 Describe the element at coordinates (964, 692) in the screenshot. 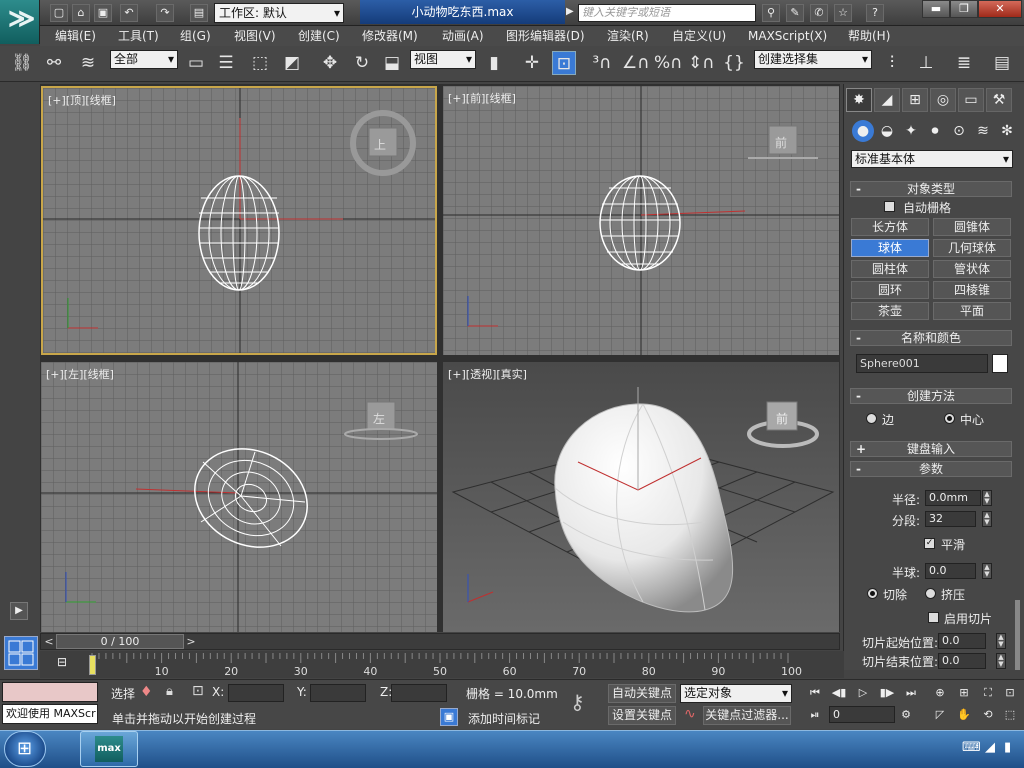

I see `zoom-all-icon: ⊞` at that location.